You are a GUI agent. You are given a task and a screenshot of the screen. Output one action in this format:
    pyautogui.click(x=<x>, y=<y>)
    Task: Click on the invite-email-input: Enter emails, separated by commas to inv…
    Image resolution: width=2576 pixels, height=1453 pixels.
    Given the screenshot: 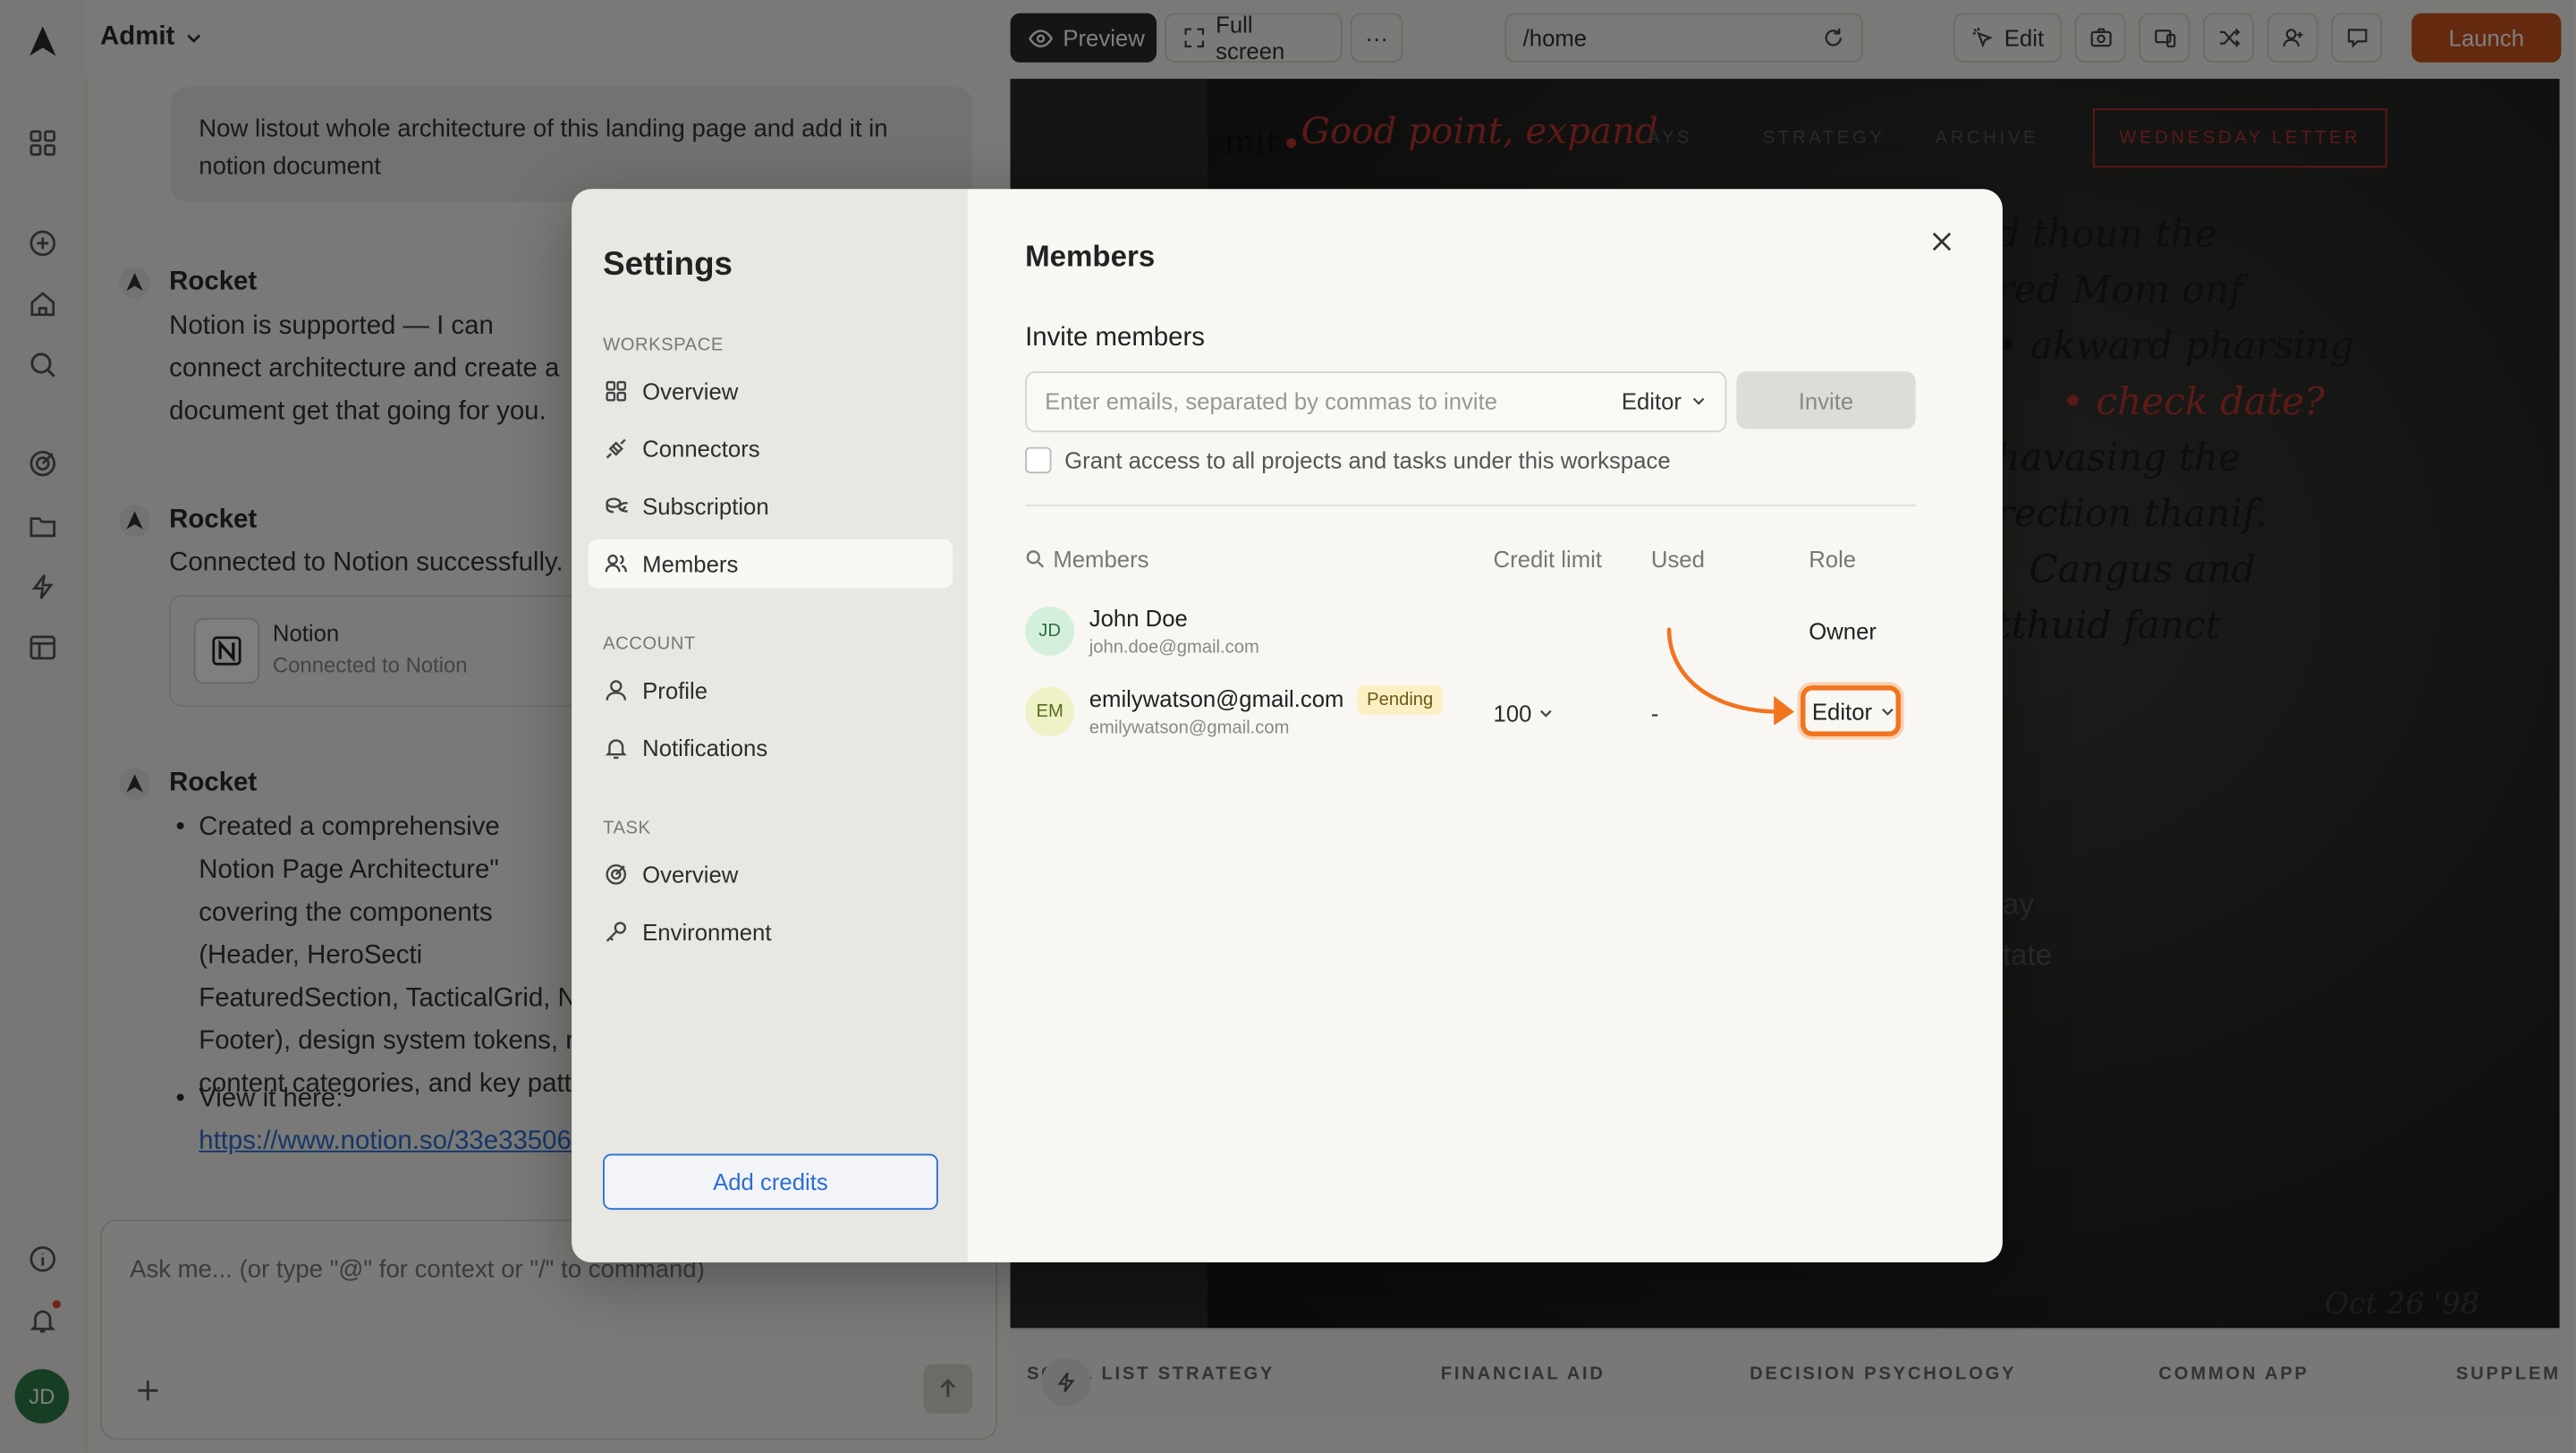 What is the action you would take?
    pyautogui.click(x=1376, y=402)
    